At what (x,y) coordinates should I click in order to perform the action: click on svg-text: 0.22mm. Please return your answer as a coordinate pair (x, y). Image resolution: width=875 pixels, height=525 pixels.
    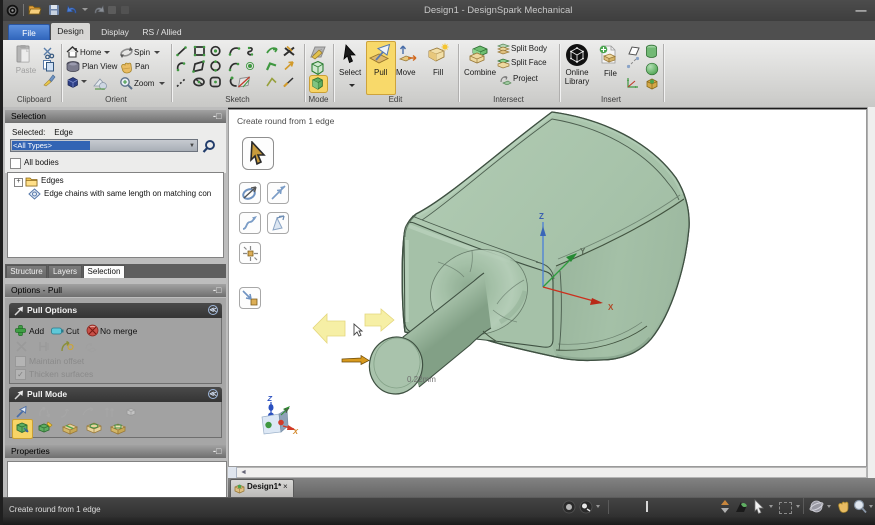
    Looking at the image, I should click on (421, 379).